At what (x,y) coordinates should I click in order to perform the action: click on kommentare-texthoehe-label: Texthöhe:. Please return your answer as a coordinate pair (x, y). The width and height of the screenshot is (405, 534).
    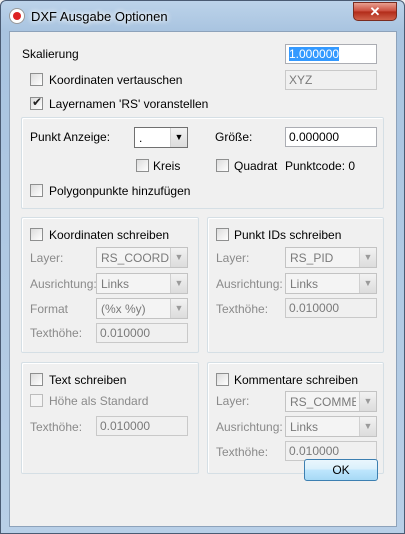
    Looking at the image, I should click on (242, 452).